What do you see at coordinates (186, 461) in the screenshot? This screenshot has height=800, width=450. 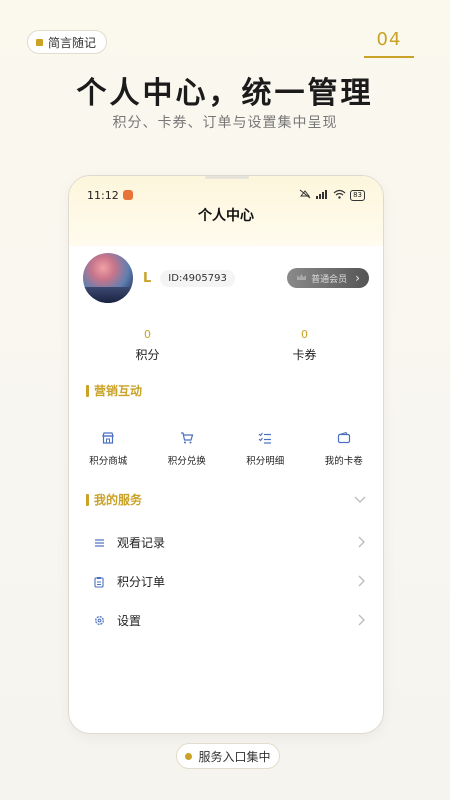 I see `grid-label: 积分兑换` at bounding box center [186, 461].